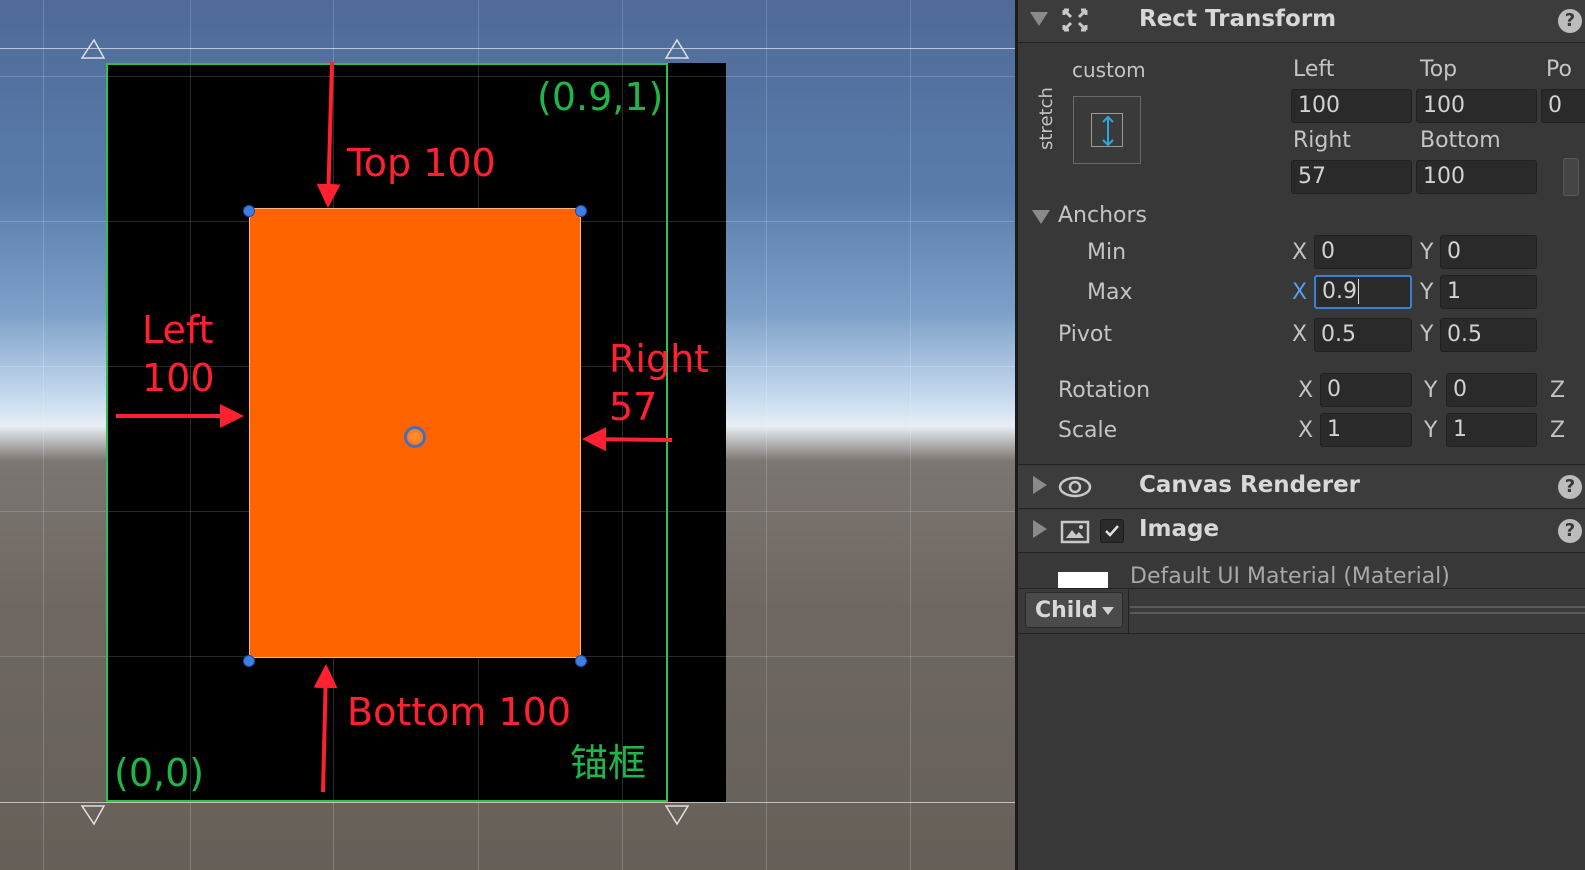  I want to click on rect-transform-header: Rect Transform ?, so click(1301, 21).